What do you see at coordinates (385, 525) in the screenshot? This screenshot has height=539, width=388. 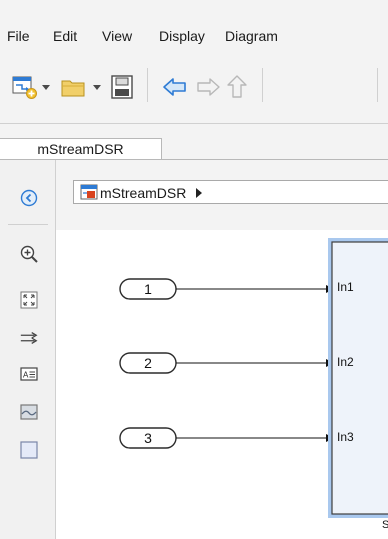 I see `subsystem-caption: S` at bounding box center [385, 525].